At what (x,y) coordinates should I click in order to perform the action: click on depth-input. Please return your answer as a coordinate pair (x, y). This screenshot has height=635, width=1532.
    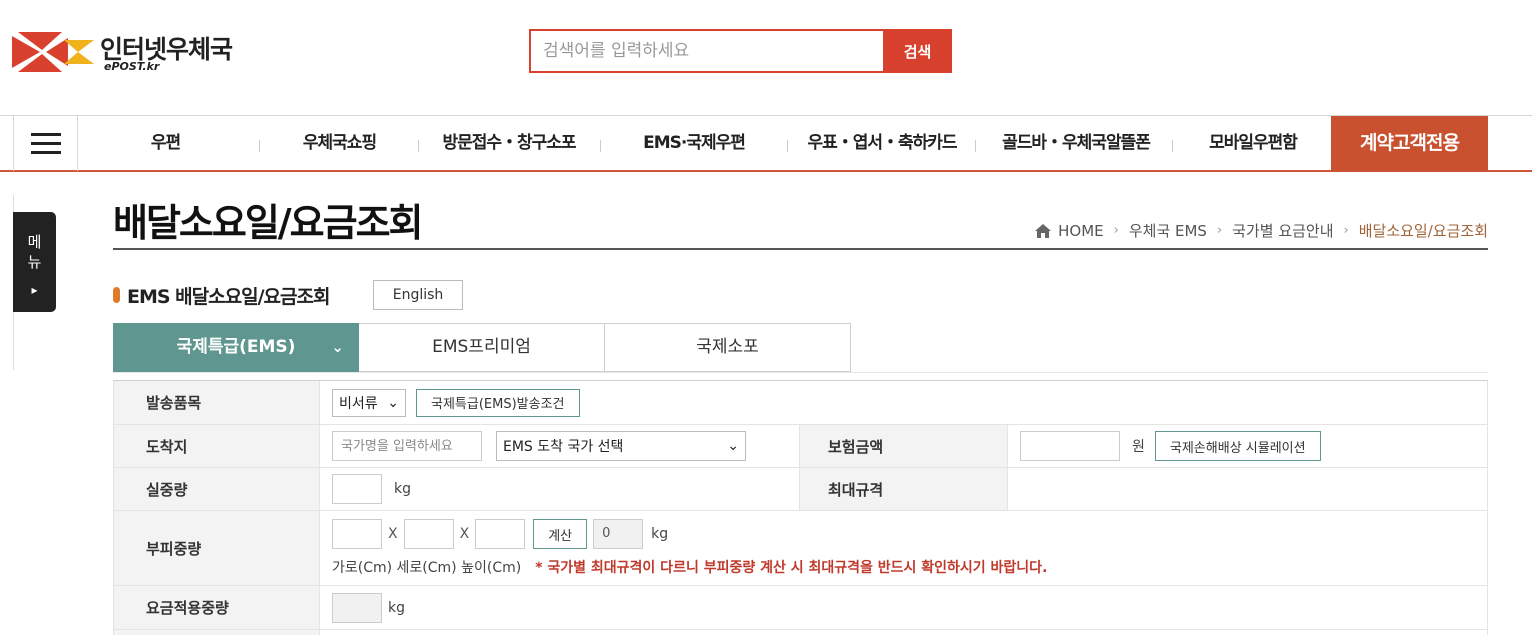
    Looking at the image, I should click on (428, 534).